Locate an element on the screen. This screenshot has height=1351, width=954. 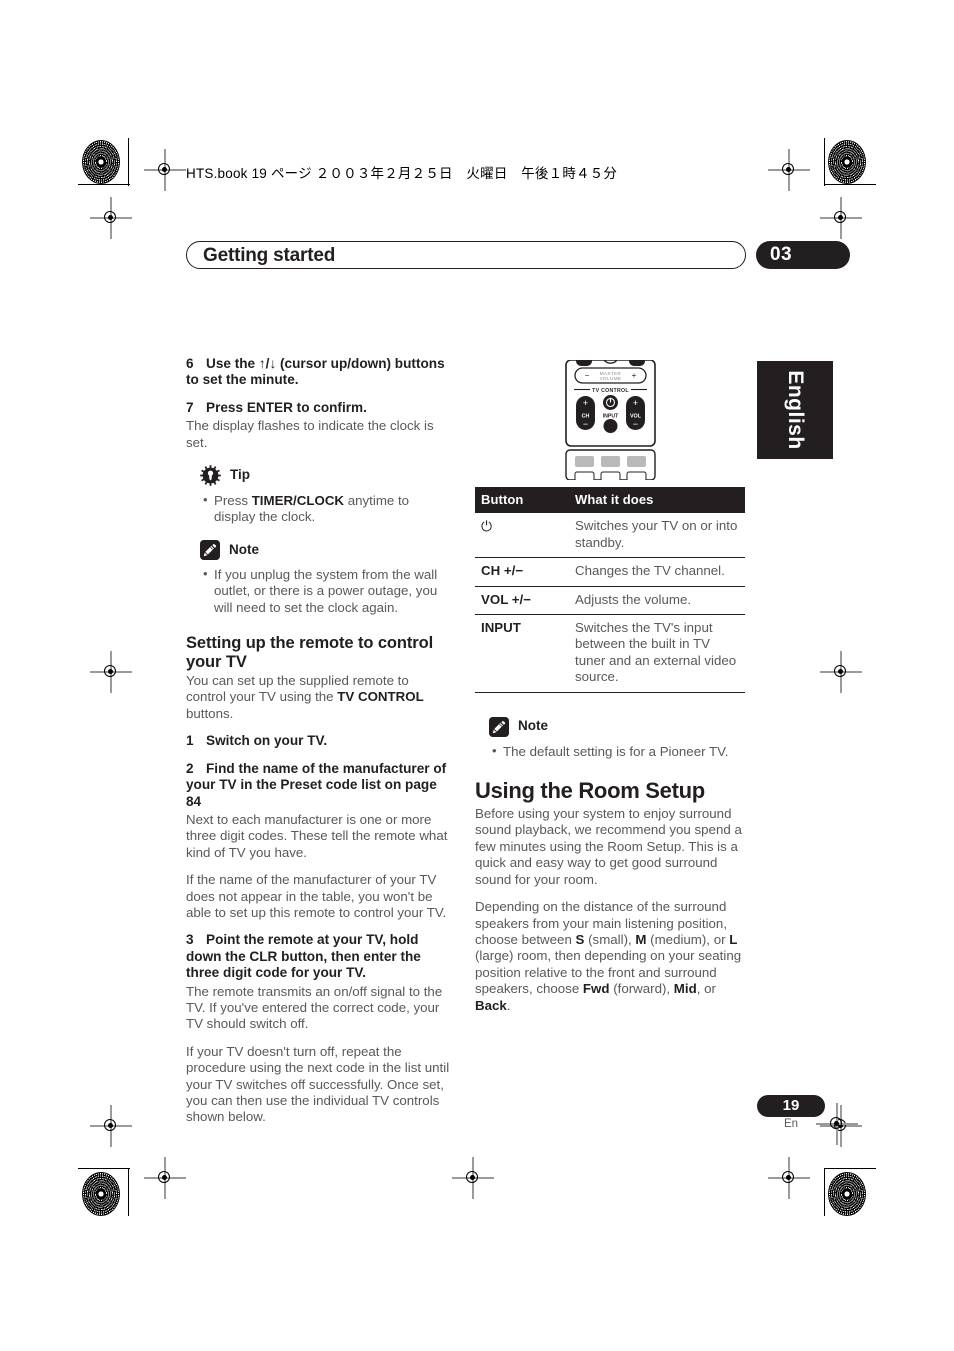
rs-p2-seg6: , or is located at coordinates (706, 989).